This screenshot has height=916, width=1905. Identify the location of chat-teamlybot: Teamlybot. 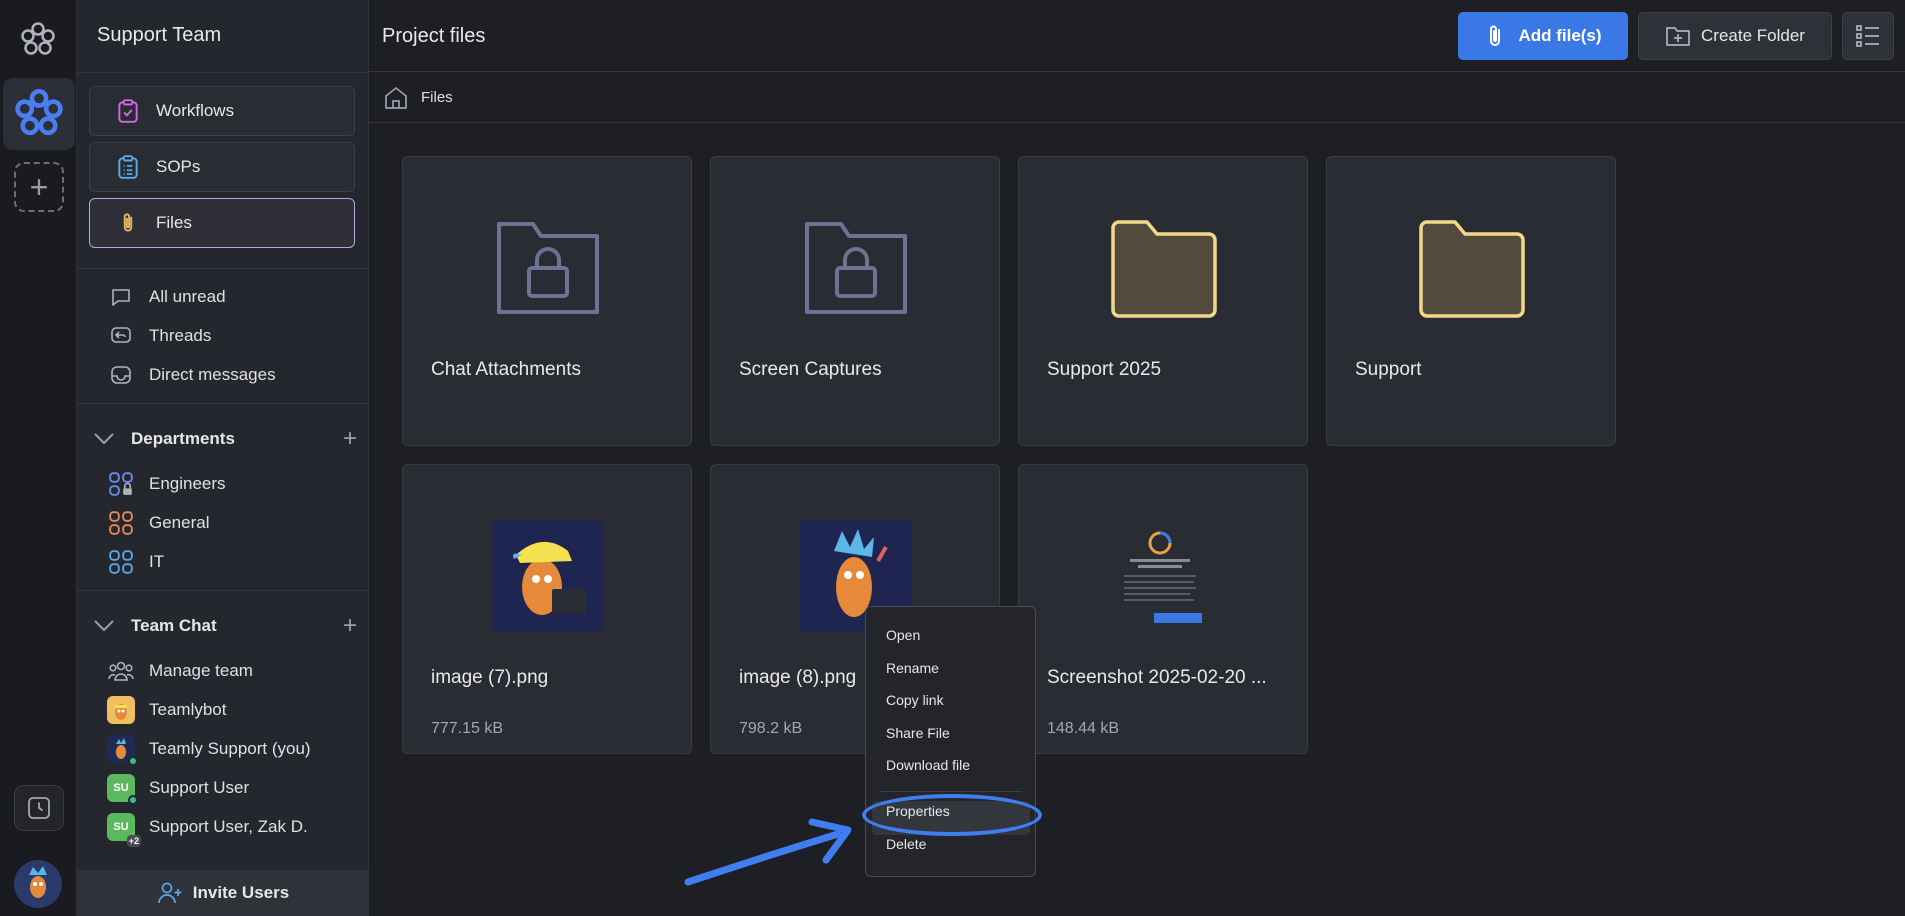
(166, 710).